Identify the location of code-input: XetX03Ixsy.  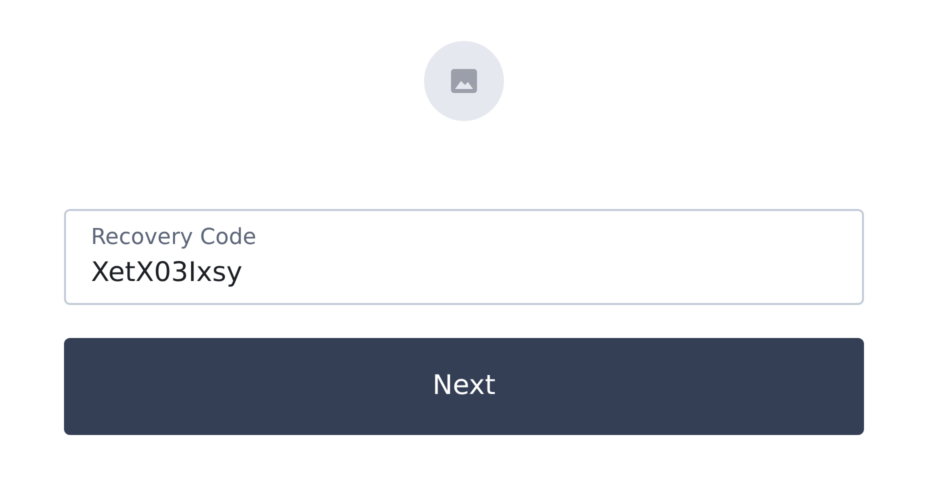
(464, 273).